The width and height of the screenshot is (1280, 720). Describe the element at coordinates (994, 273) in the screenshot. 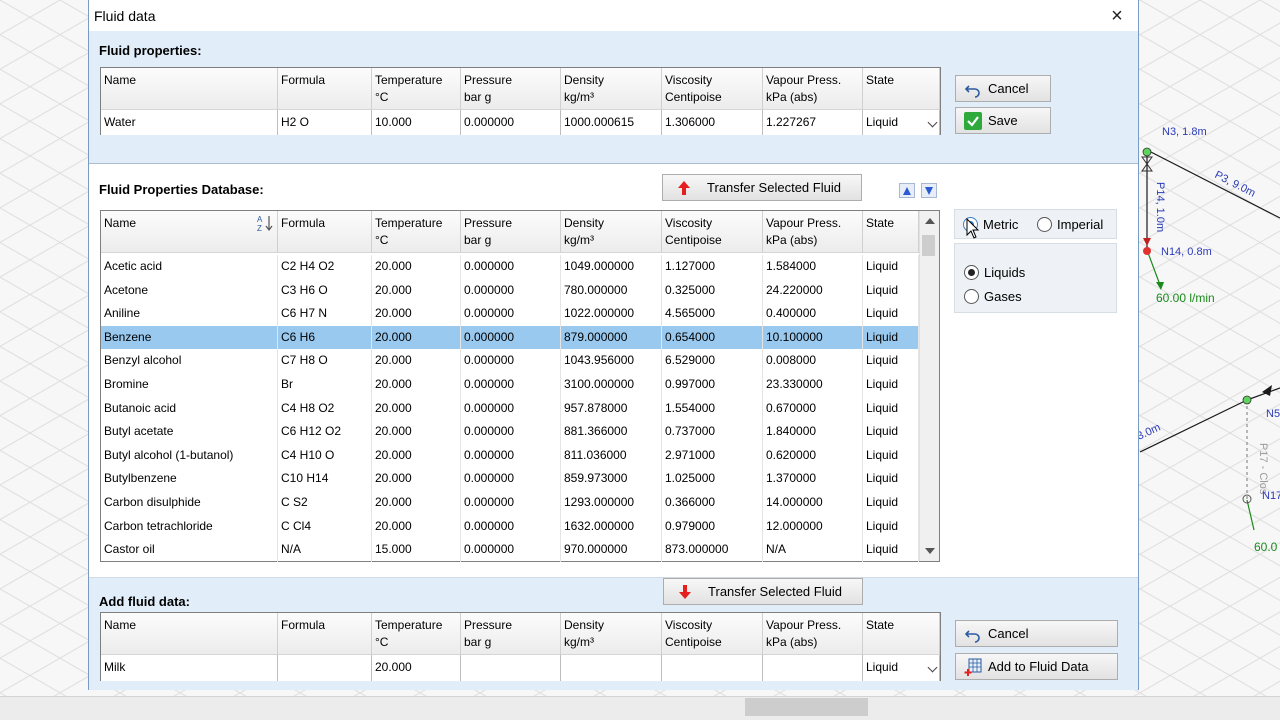

I see `liquids-radio: Liquids` at that location.